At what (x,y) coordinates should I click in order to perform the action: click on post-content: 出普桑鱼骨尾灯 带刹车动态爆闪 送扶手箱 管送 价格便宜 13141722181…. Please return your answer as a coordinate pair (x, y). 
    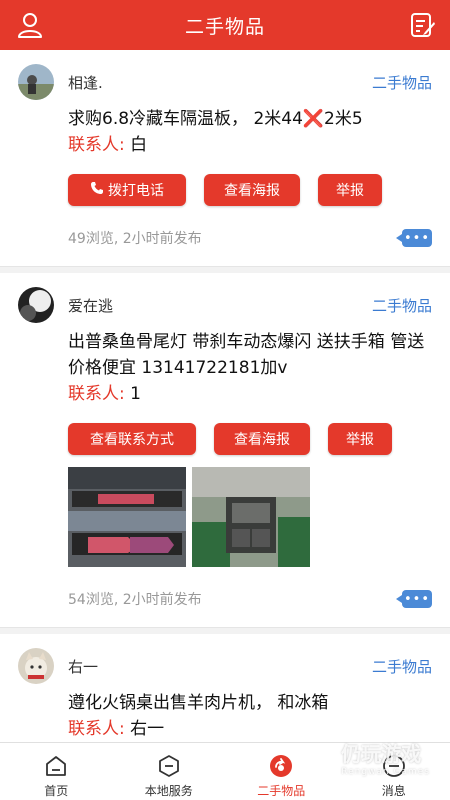
    Looking at the image, I should click on (246, 355).